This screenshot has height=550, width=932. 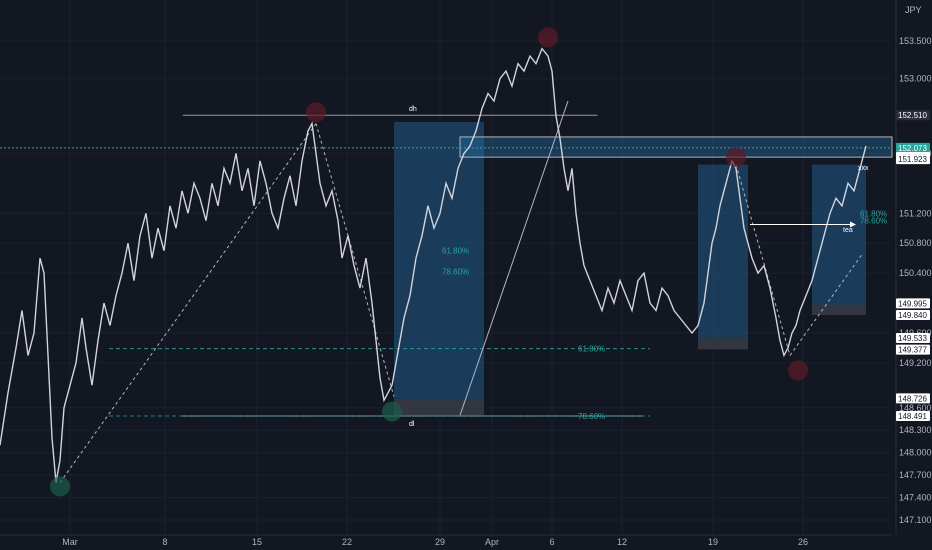 I want to click on y-tick-label: 151.200, so click(x=915, y=213).